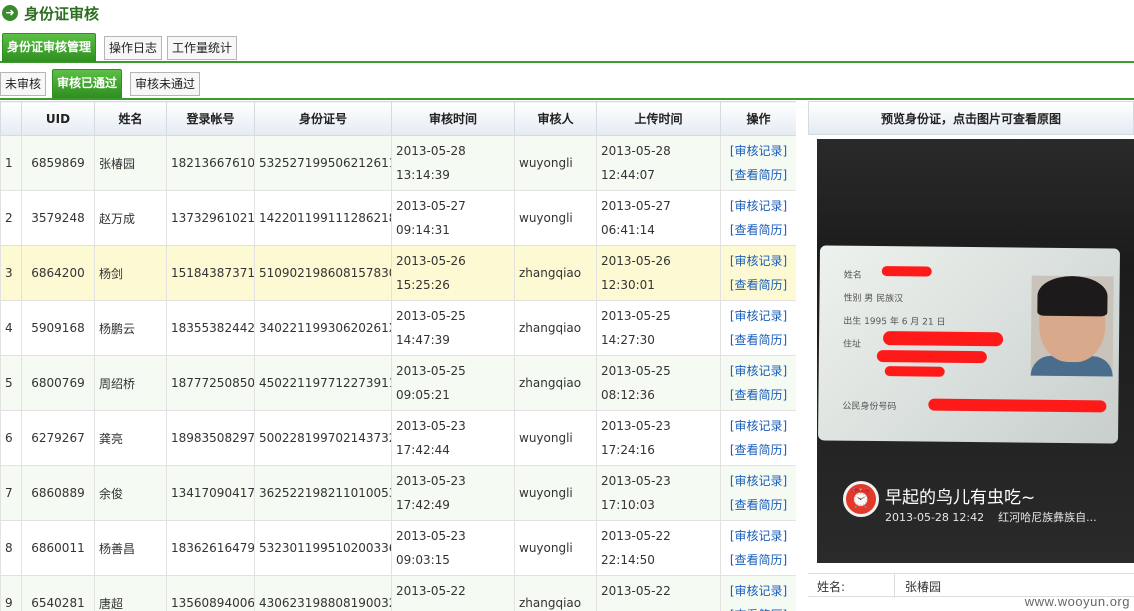 The width and height of the screenshot is (1134, 611). What do you see at coordinates (628, 450) in the screenshot?
I see `upload-clock: 17:24:16` at bounding box center [628, 450].